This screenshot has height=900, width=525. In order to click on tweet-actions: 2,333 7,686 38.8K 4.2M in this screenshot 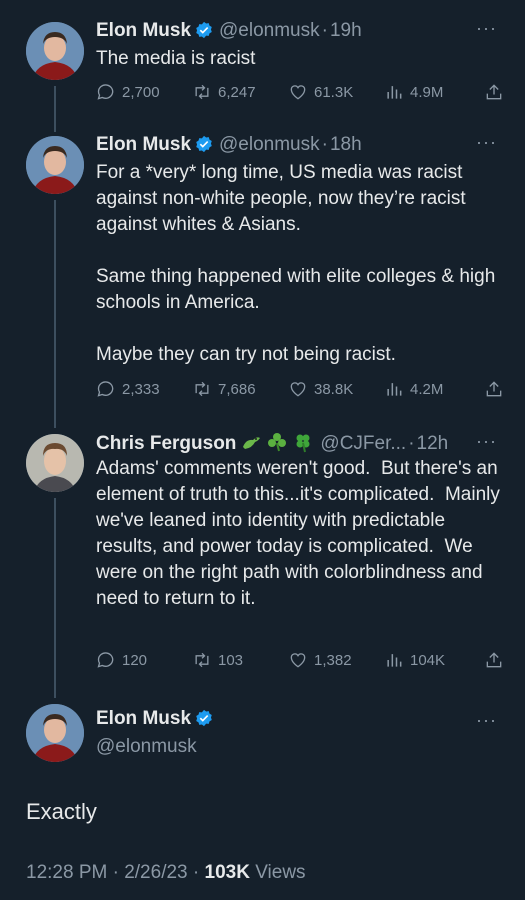, I will do `click(300, 389)`.